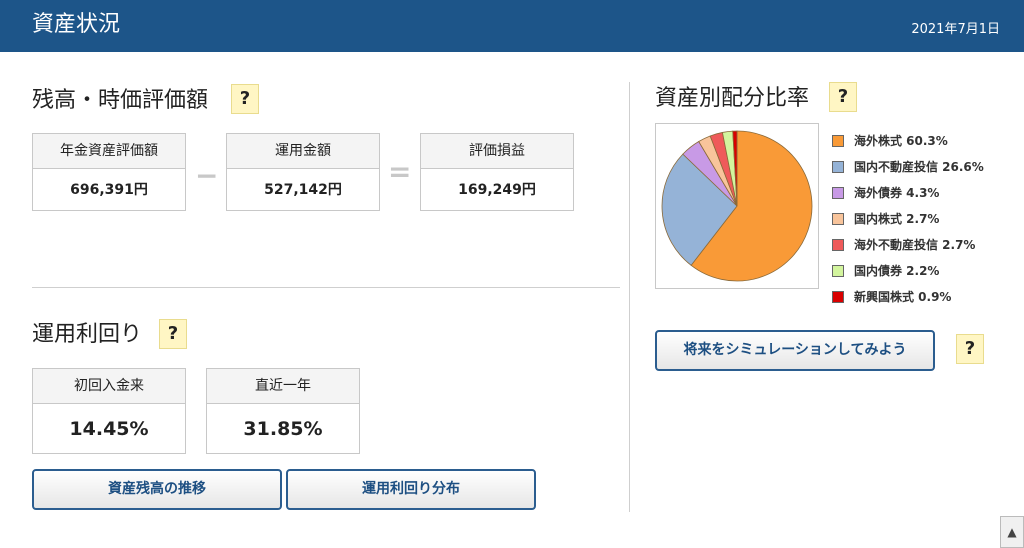  I want to click on legend-label: 新興国株式 0.9%, so click(903, 297).